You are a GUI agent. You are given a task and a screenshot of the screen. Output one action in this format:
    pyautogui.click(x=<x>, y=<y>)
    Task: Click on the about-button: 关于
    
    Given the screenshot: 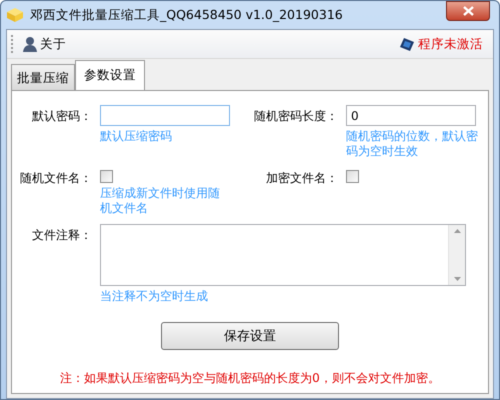 What is the action you would take?
    pyautogui.click(x=44, y=44)
    